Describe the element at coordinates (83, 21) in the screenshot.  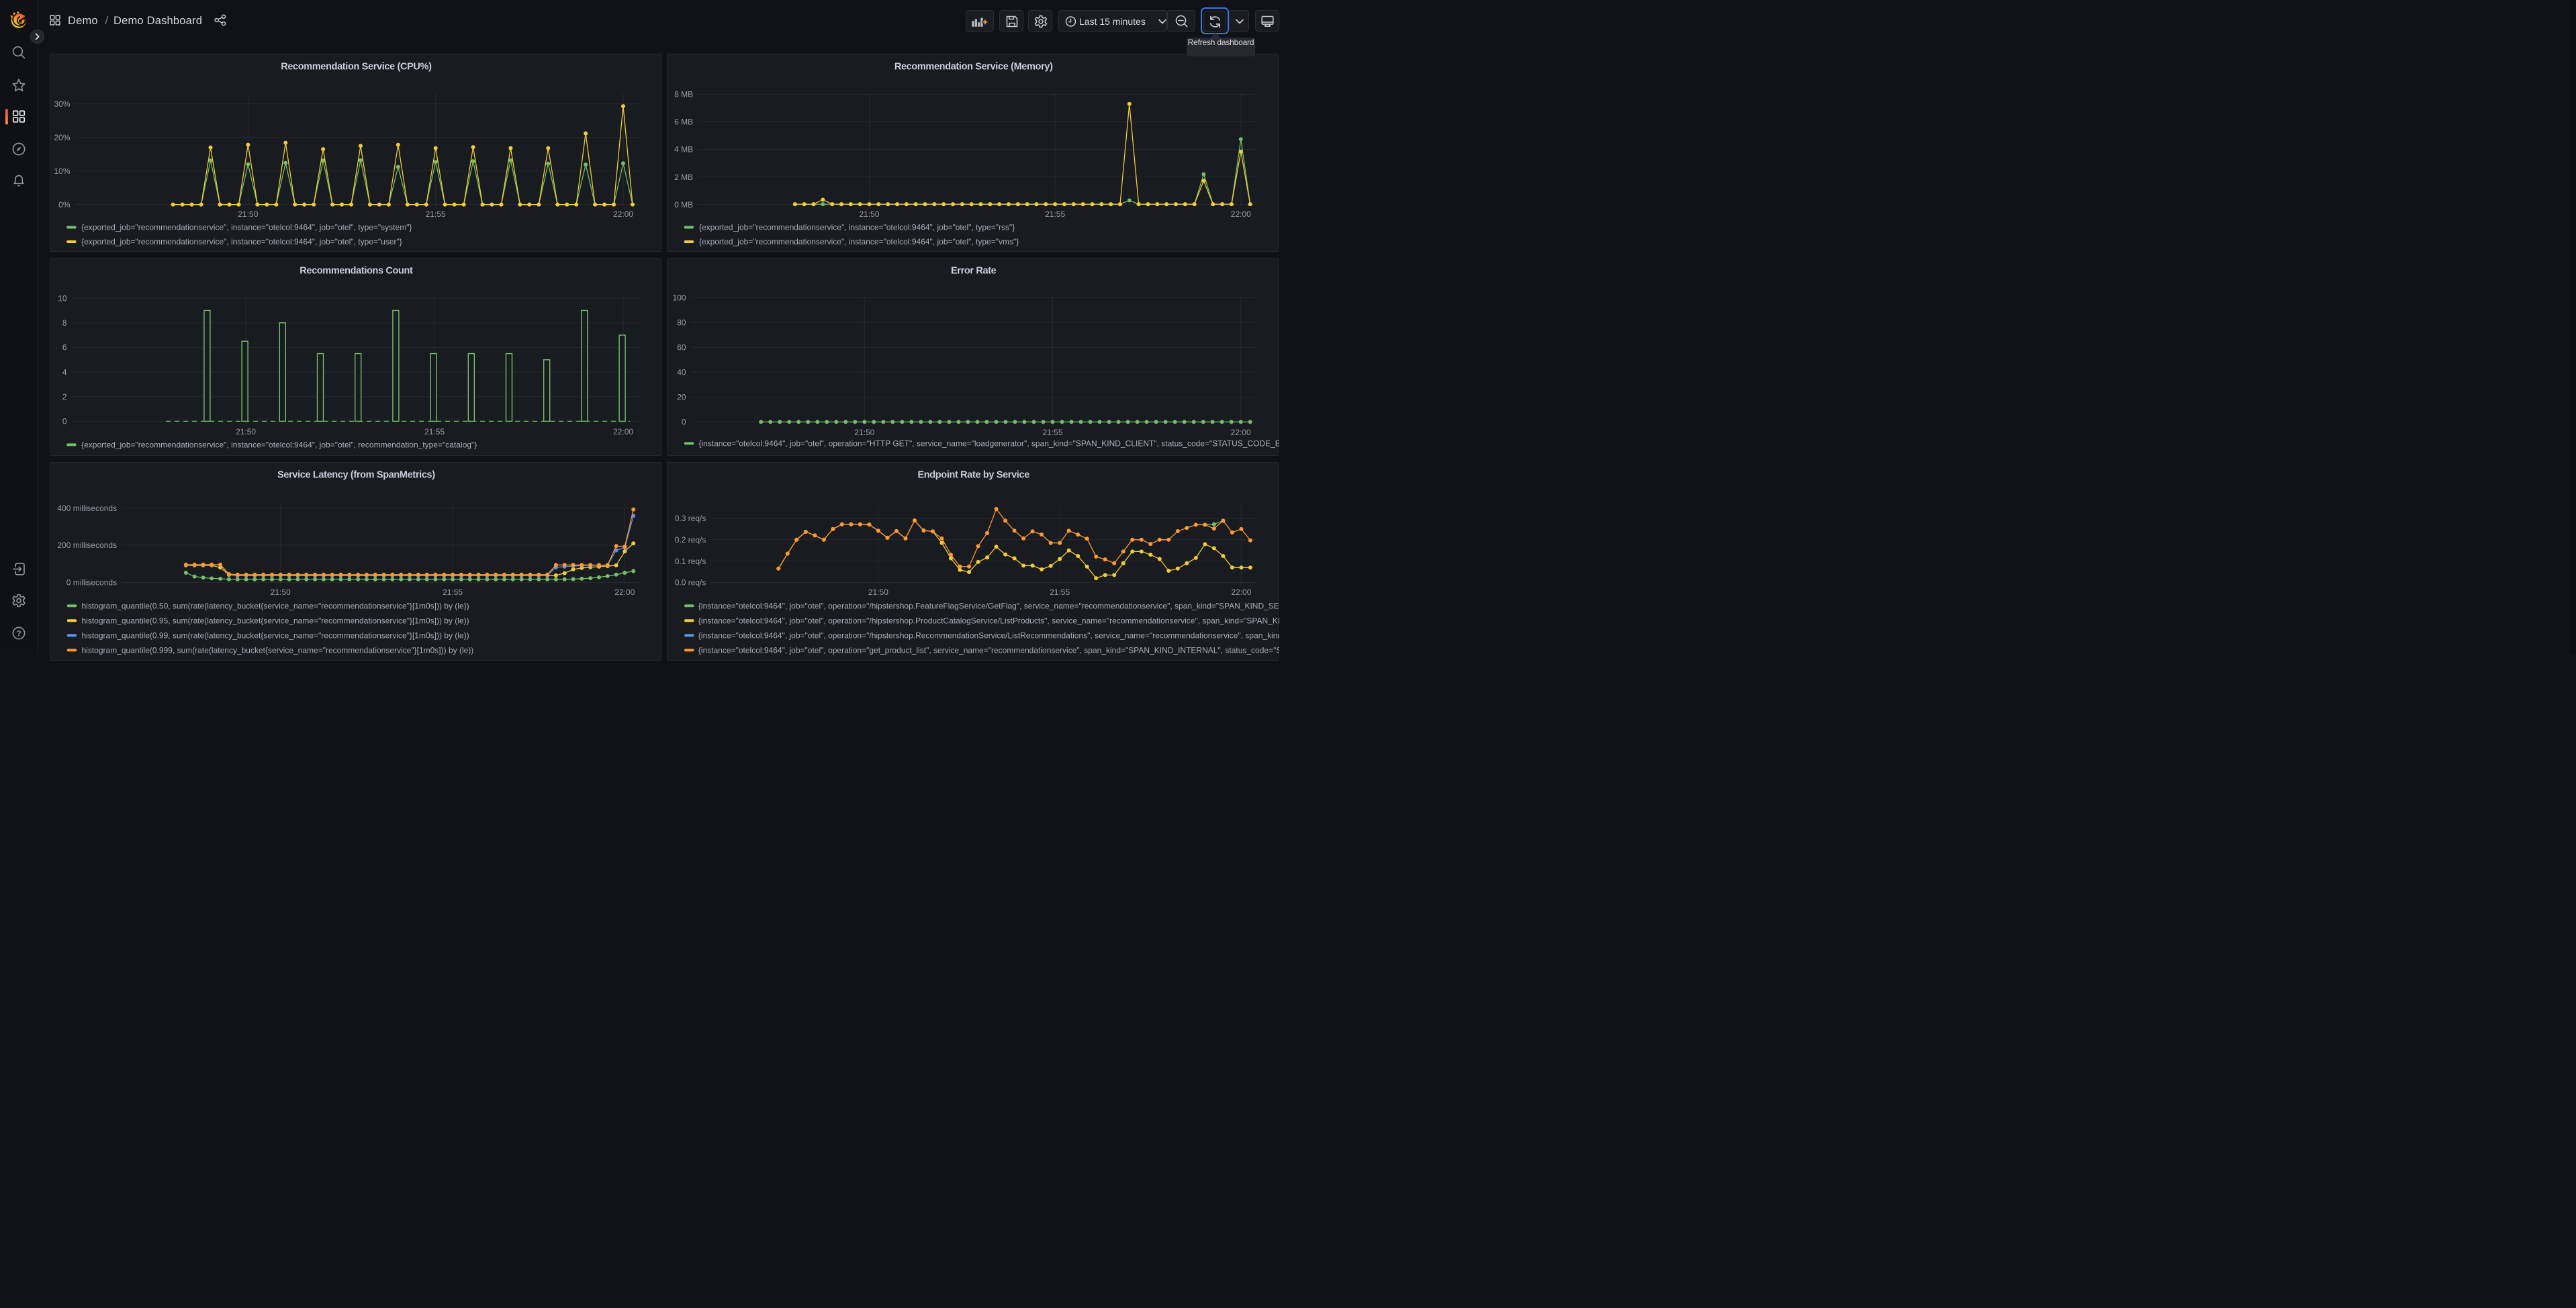
I see `svg-text: Demo` at that location.